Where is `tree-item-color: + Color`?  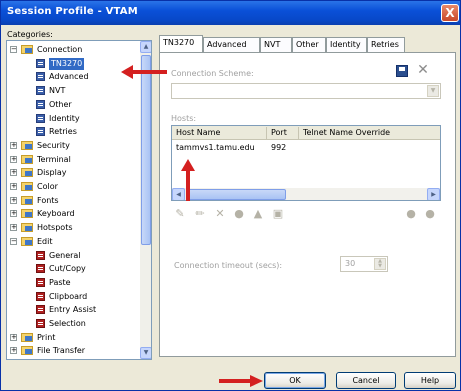
tree-item-color: + Color is located at coordinates (72, 187).